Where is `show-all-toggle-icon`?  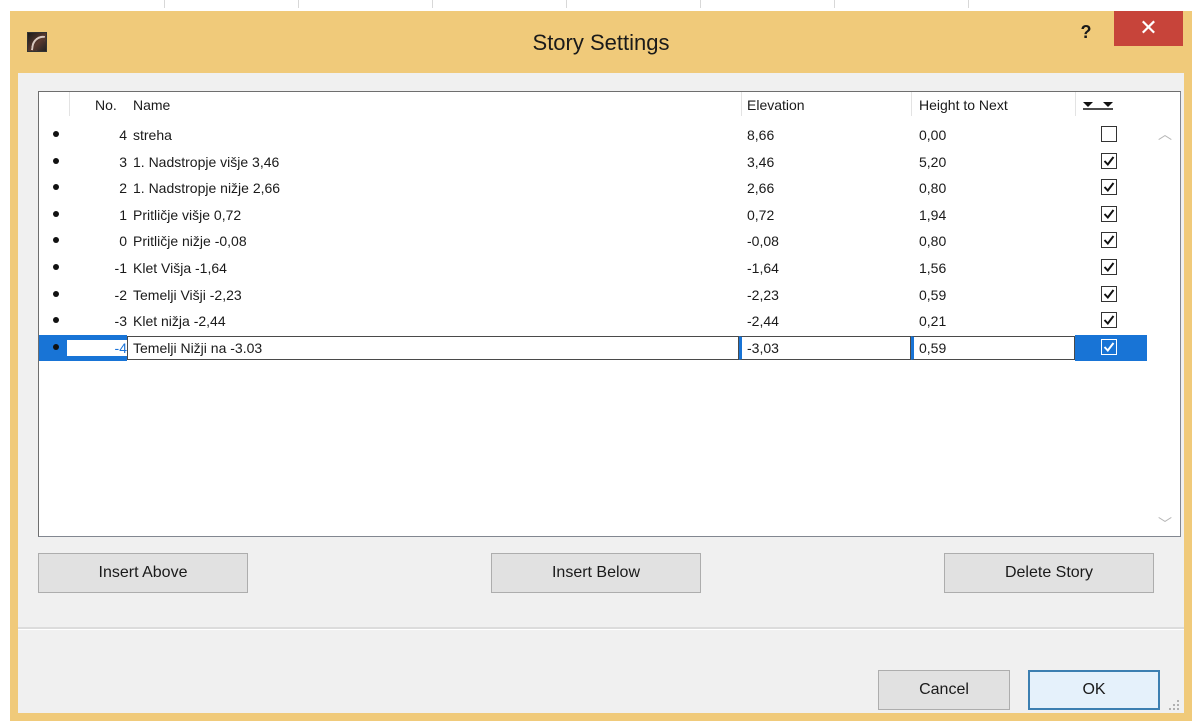 show-all-toggle-icon is located at coordinates (1101, 105).